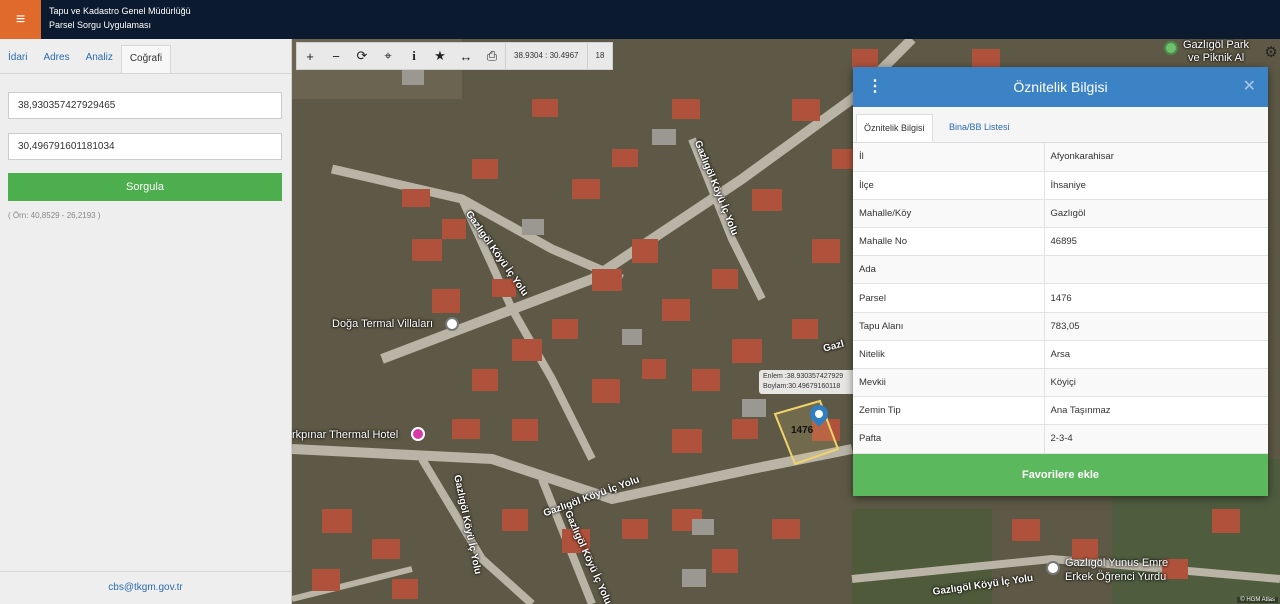  What do you see at coordinates (1060, 475) in the screenshot?
I see `add-to-favorites-button: Favorilere ekle` at bounding box center [1060, 475].